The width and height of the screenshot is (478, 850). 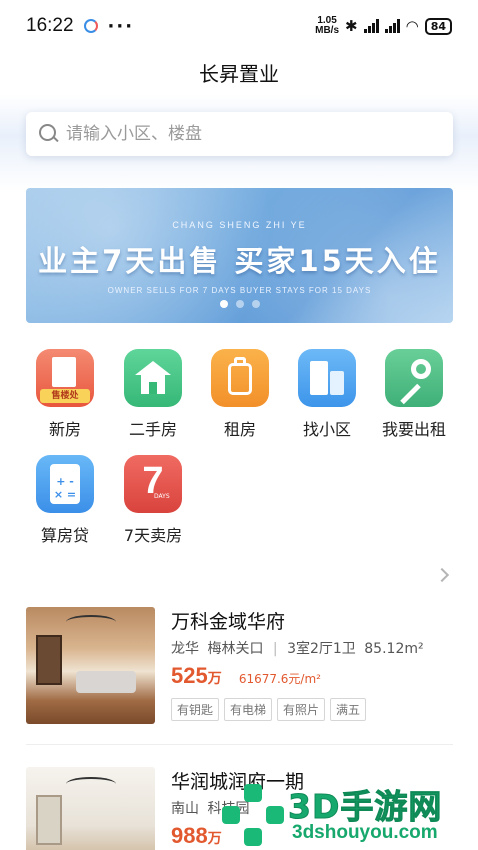 What do you see at coordinates (246, 134) in the screenshot?
I see `search-input` at bounding box center [246, 134].